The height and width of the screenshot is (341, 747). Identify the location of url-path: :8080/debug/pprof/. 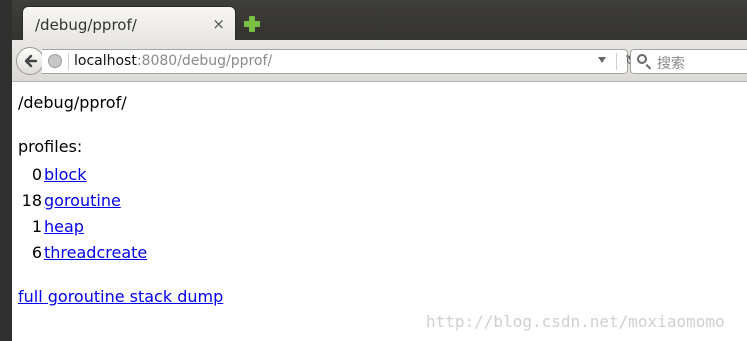
(204, 61).